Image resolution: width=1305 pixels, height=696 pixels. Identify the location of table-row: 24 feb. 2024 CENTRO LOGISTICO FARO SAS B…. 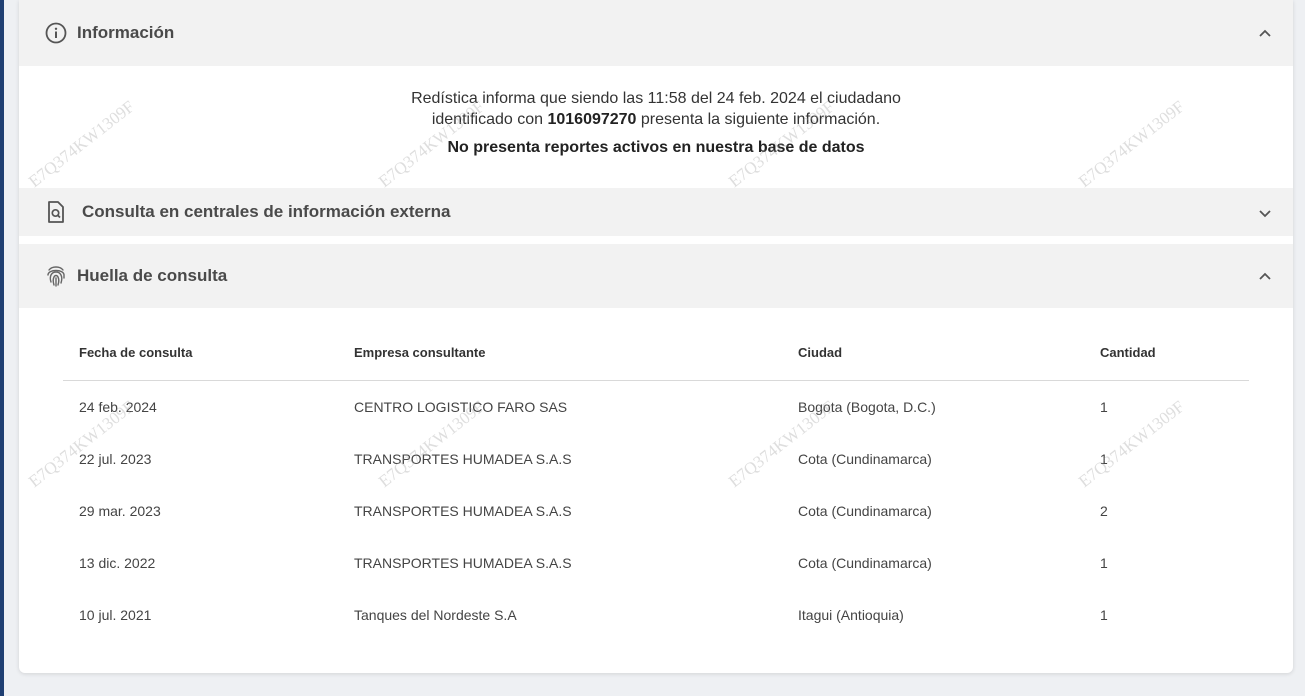
(656, 407).